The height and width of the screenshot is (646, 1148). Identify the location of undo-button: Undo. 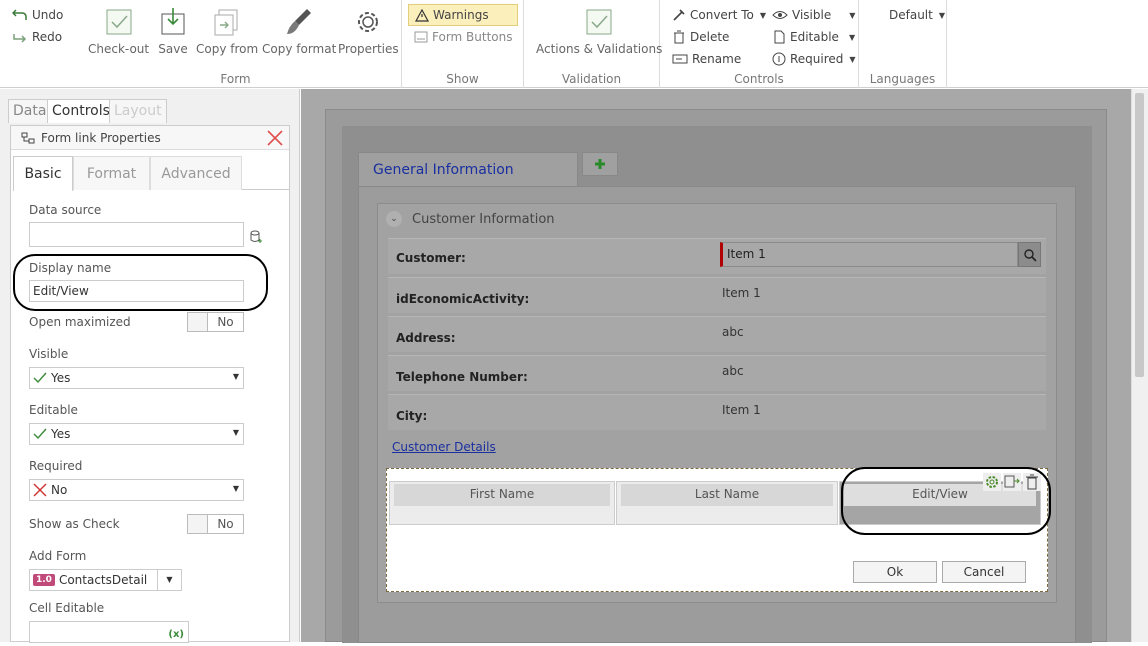
(37, 15).